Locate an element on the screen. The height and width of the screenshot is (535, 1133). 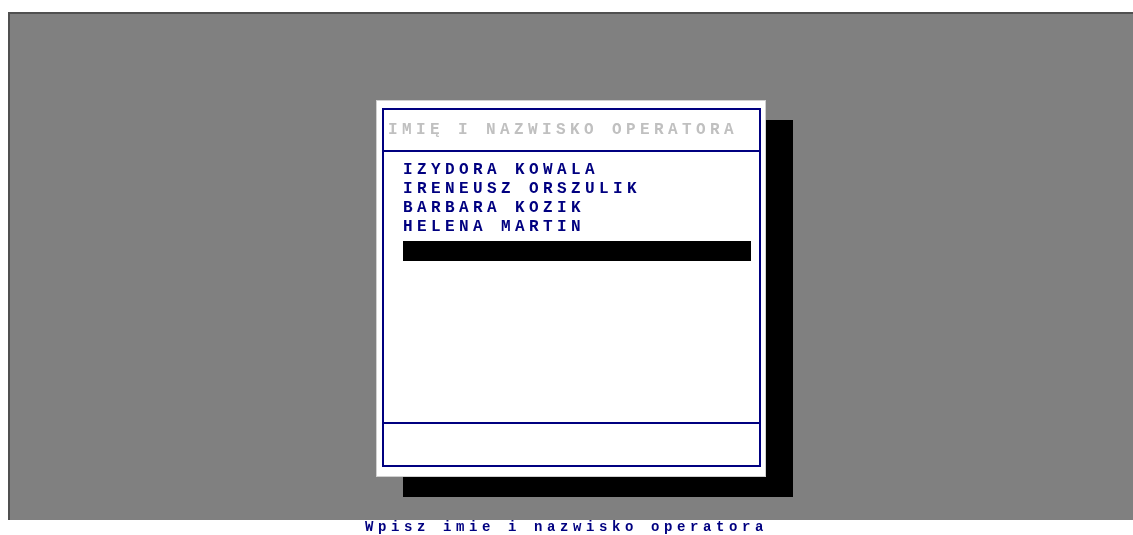
selection-bar is located at coordinates (577, 251).